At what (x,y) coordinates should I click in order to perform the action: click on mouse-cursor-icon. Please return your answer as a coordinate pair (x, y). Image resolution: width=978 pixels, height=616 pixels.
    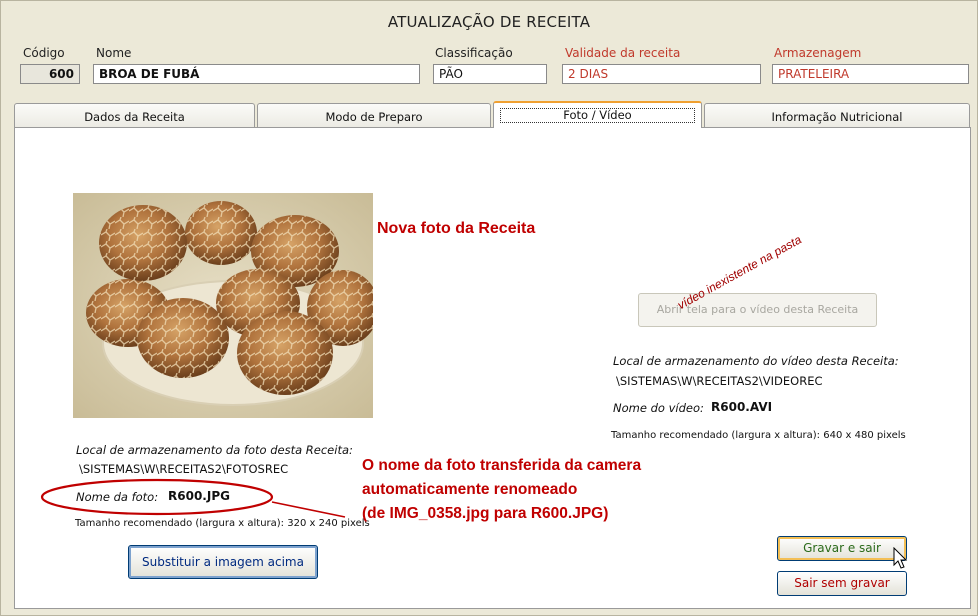
    Looking at the image, I should click on (900, 558).